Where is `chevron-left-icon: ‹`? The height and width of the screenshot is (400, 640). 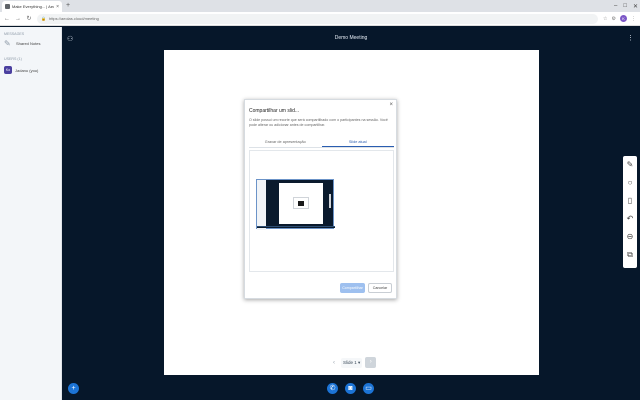
chevron-left-icon: ‹ is located at coordinates (334, 363).